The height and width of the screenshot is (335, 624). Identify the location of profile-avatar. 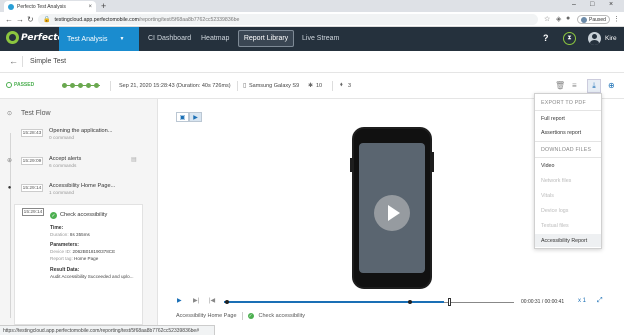
(584, 19).